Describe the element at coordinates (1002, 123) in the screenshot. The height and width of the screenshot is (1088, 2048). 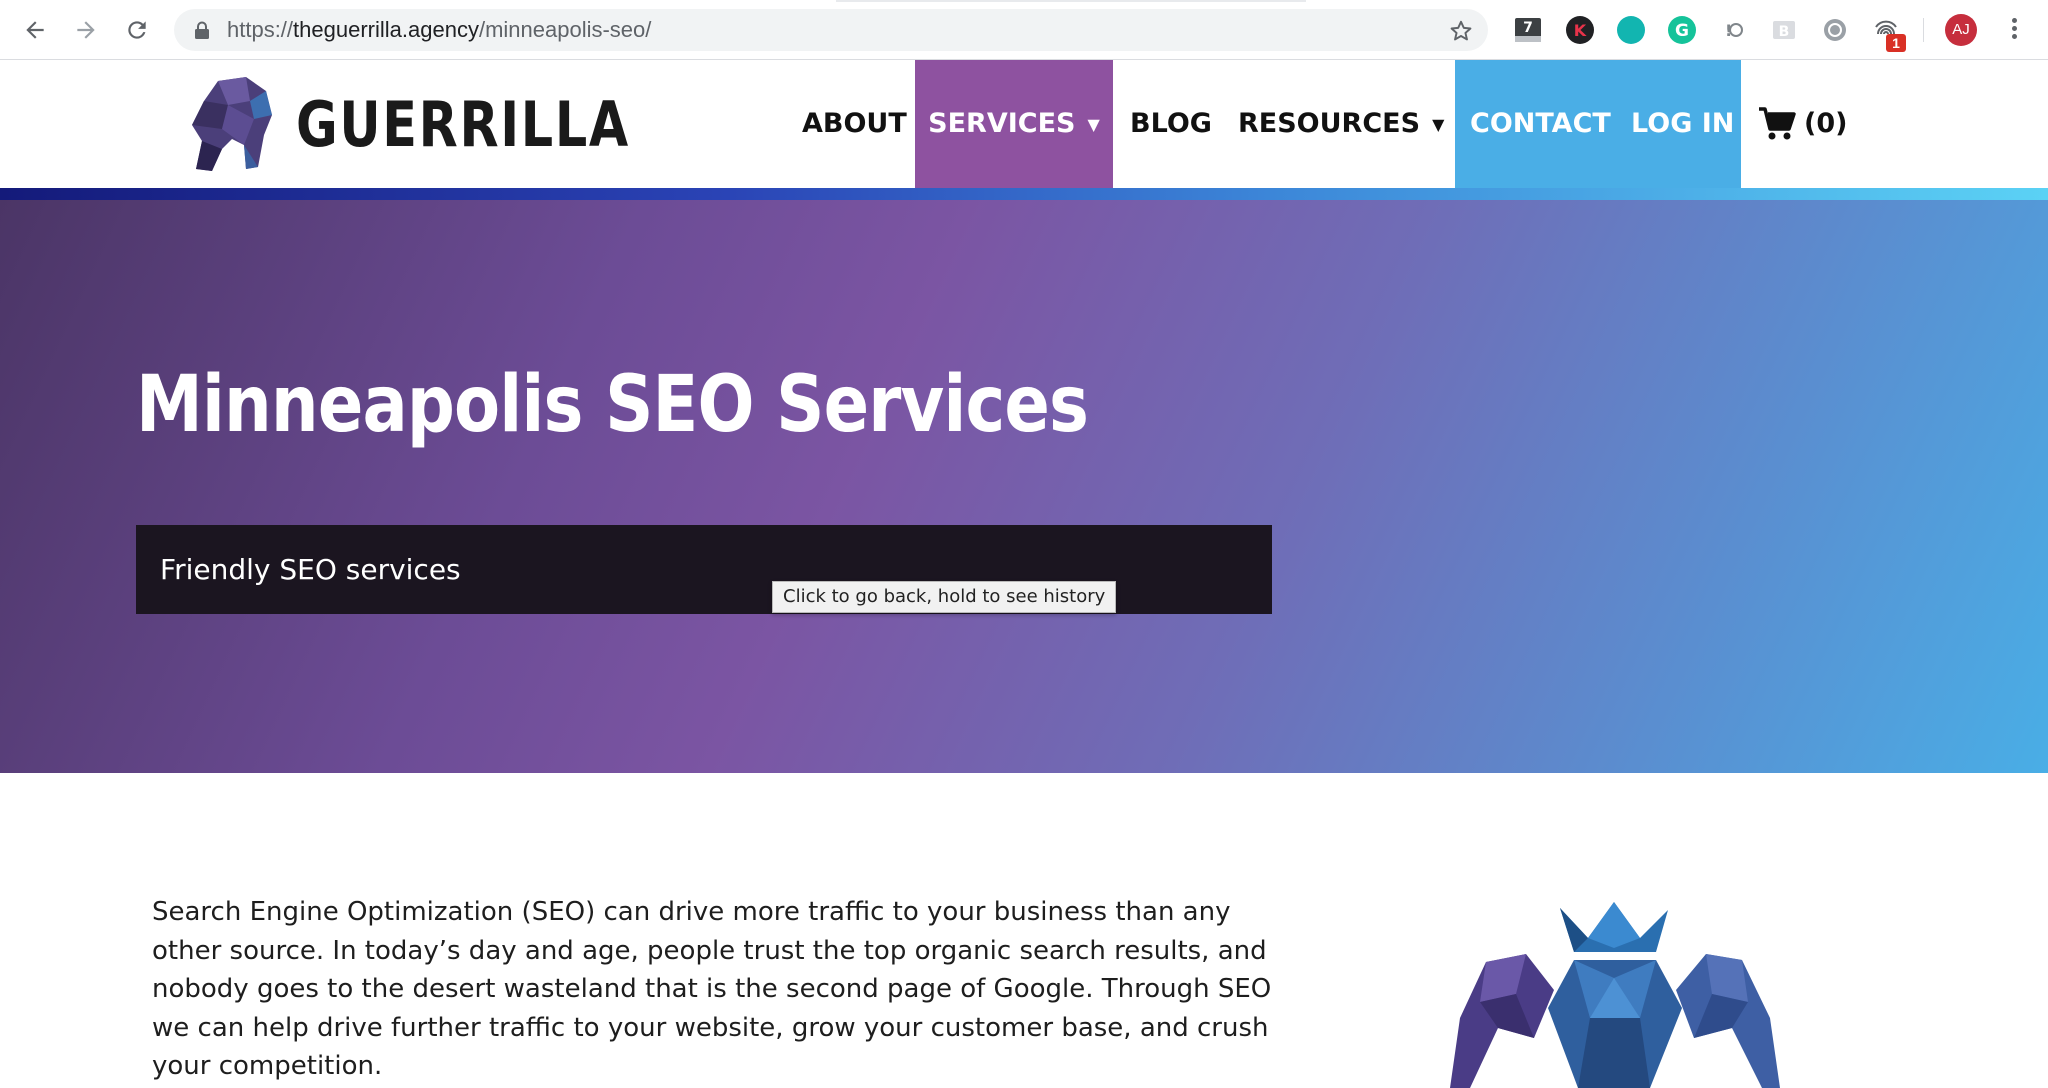
I see `nav-services-label: SERVICES` at that location.